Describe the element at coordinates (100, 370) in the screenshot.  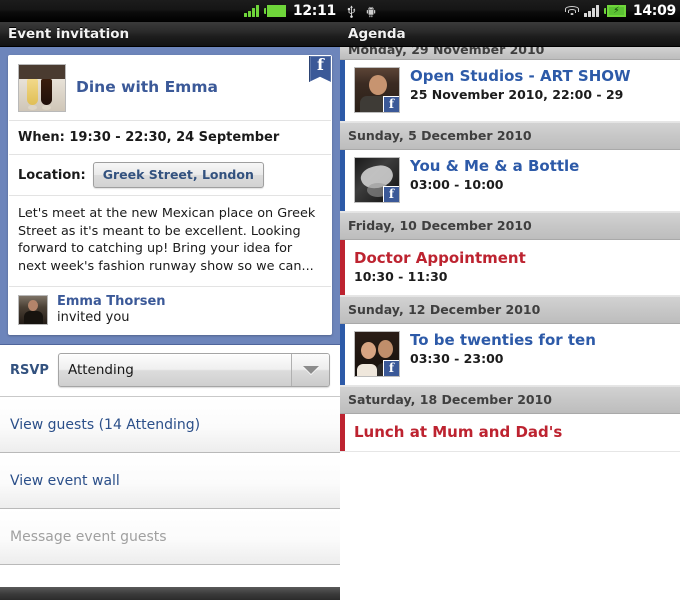
I see `rsvp-selected-value: Attending` at that location.